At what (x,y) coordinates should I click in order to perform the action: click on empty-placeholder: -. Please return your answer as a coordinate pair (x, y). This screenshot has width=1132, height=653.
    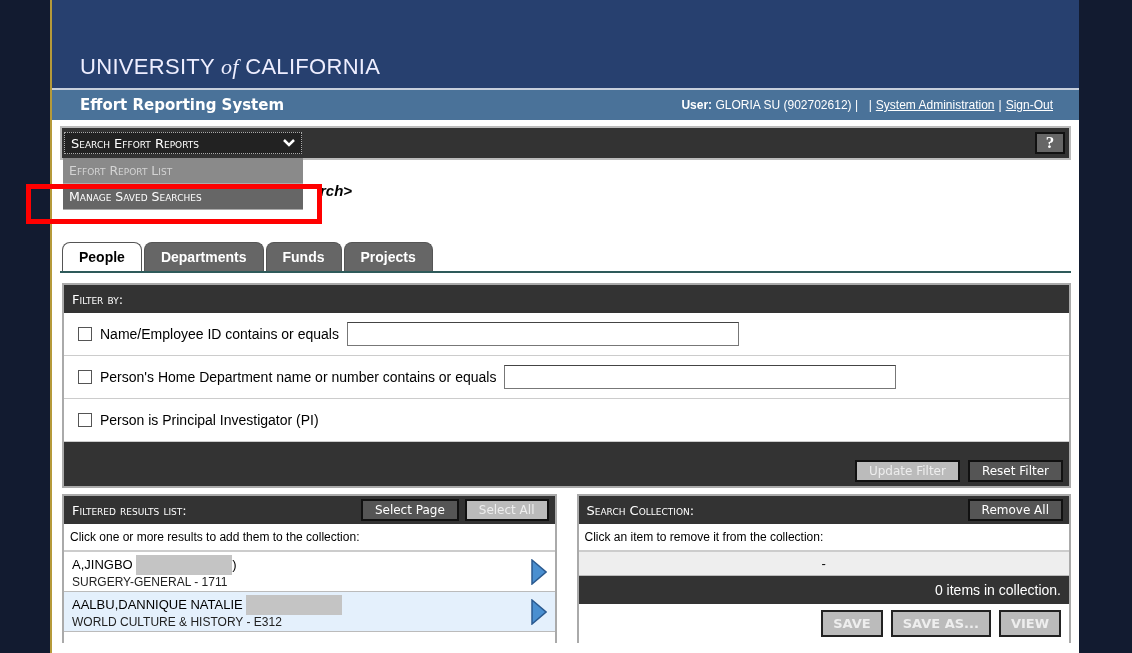
    Looking at the image, I should click on (823, 563).